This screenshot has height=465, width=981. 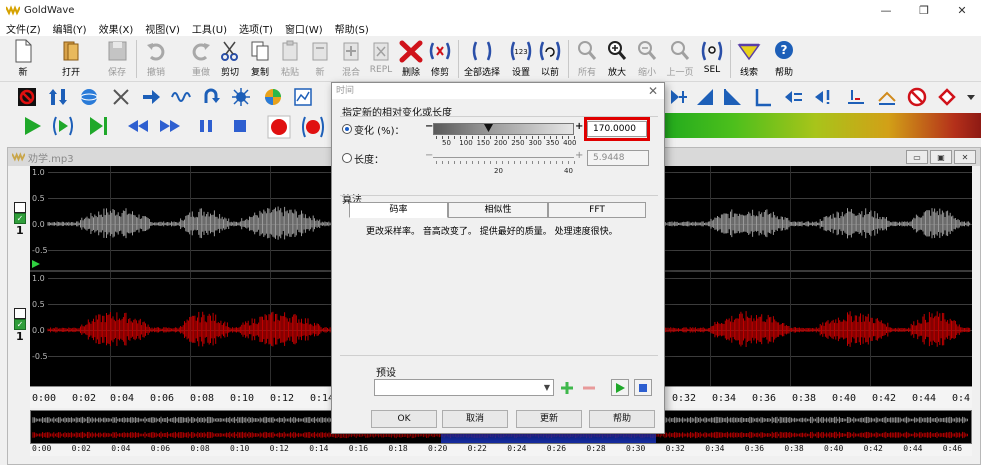 I want to click on cut-button: 剪切, so click(x=230, y=59).